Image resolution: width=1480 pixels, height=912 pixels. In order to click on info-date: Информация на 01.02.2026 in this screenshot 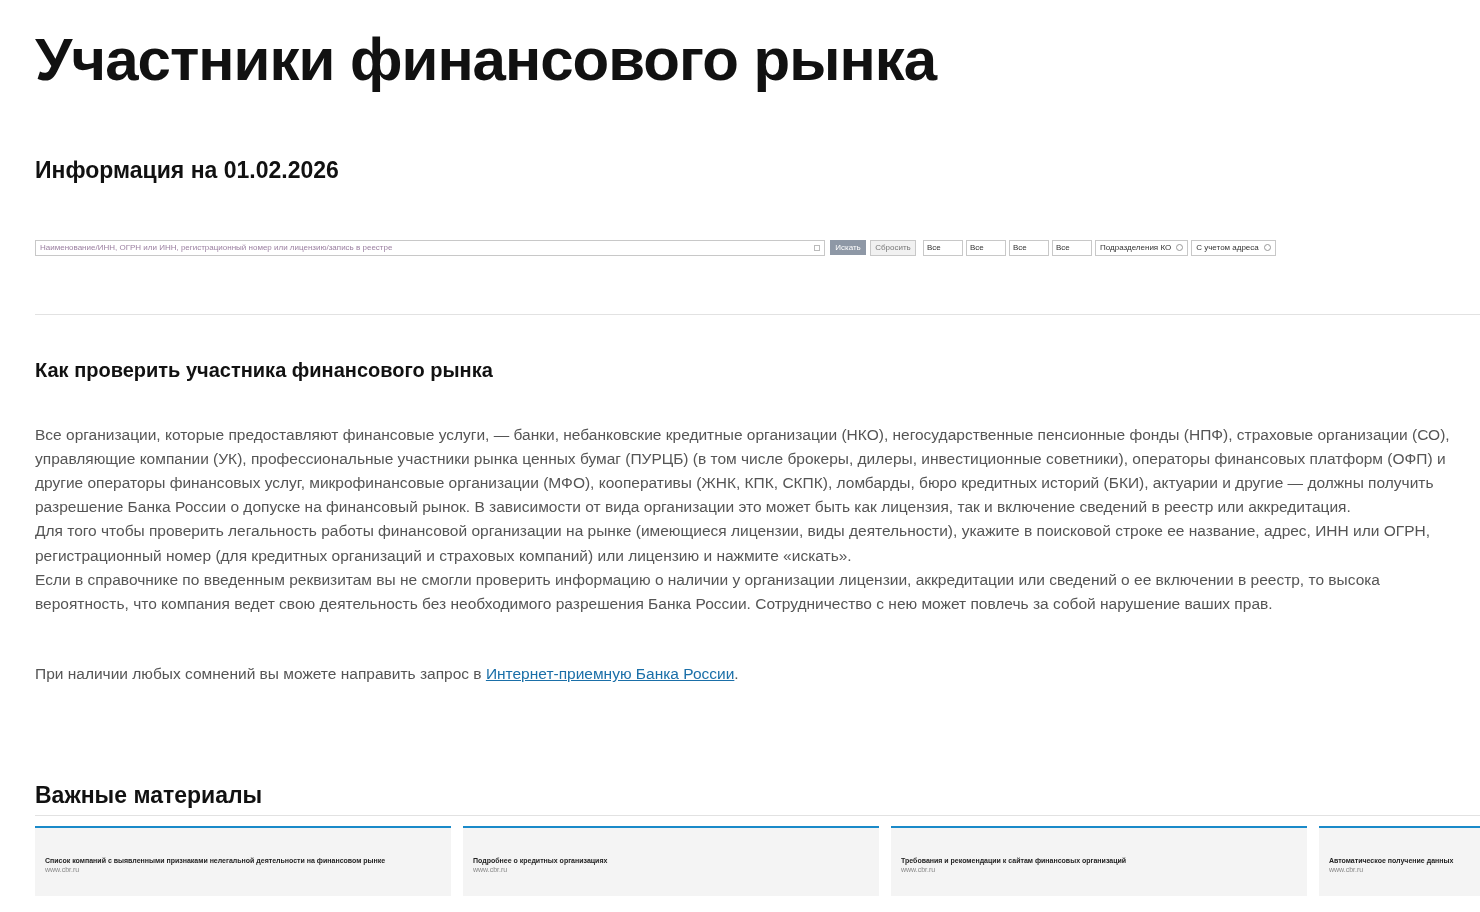, I will do `click(187, 170)`.